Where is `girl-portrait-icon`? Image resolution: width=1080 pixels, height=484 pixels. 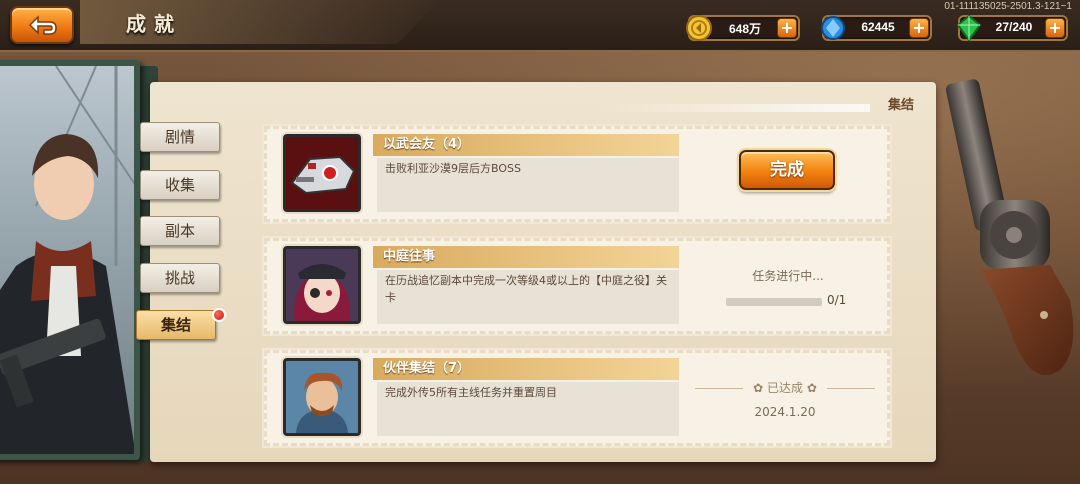 girl-portrait-icon is located at coordinates (322, 285).